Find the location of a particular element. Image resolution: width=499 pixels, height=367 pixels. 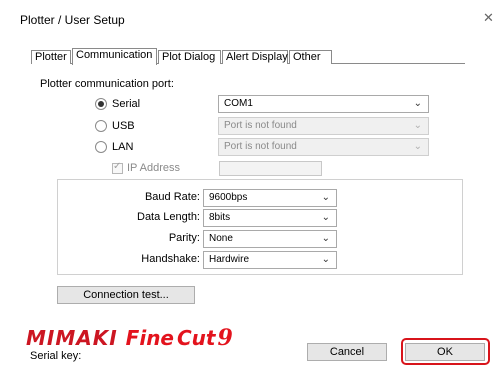

serial-key-label: Serial key: is located at coordinates (56, 356).